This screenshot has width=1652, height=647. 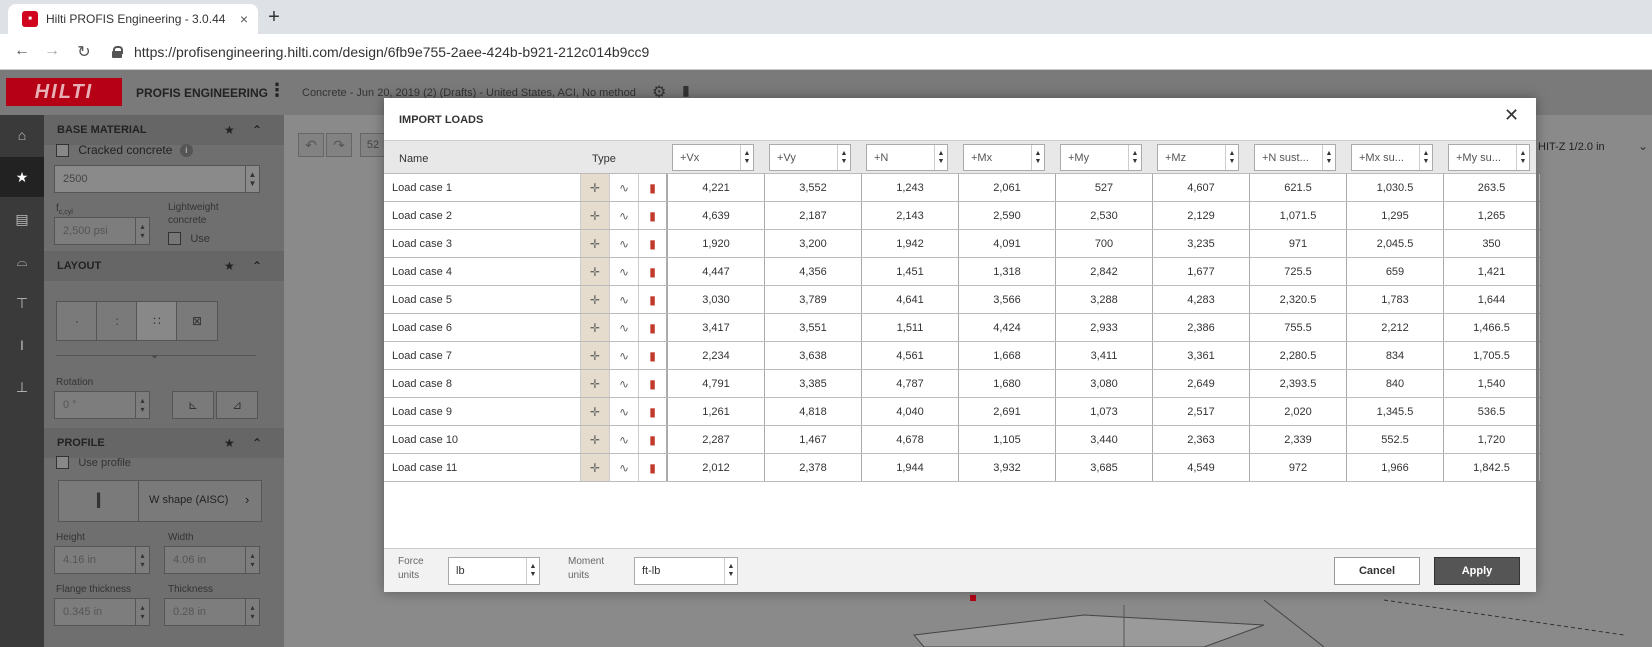 I want to click on load-case-name: Load case 10, so click(x=425, y=440).